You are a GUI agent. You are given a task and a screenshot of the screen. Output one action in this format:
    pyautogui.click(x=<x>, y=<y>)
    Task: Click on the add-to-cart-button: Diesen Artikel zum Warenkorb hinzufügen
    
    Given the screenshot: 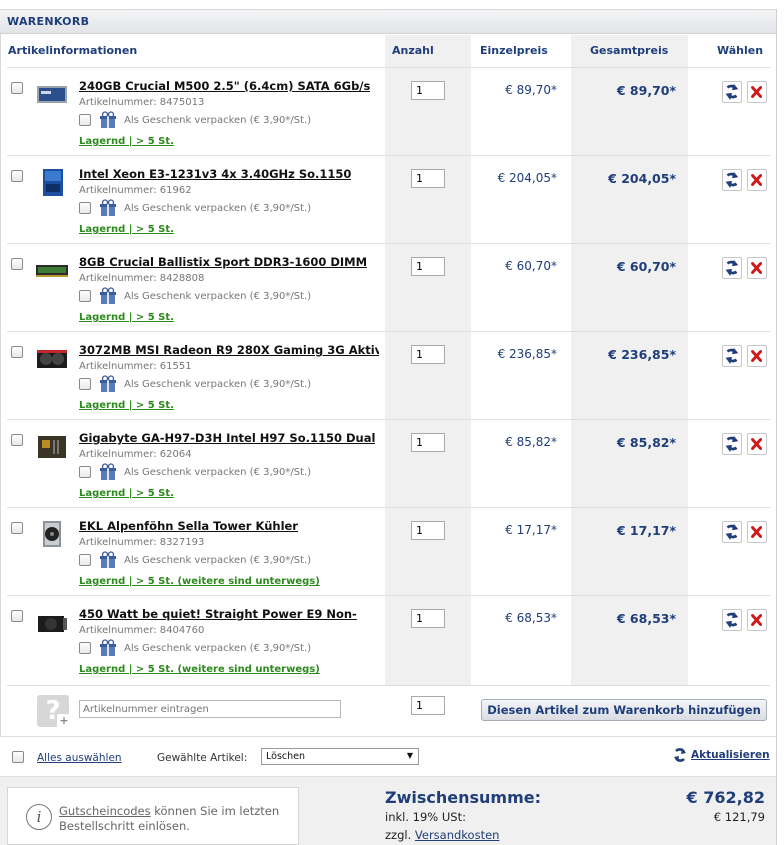 What is the action you would take?
    pyautogui.click(x=624, y=710)
    